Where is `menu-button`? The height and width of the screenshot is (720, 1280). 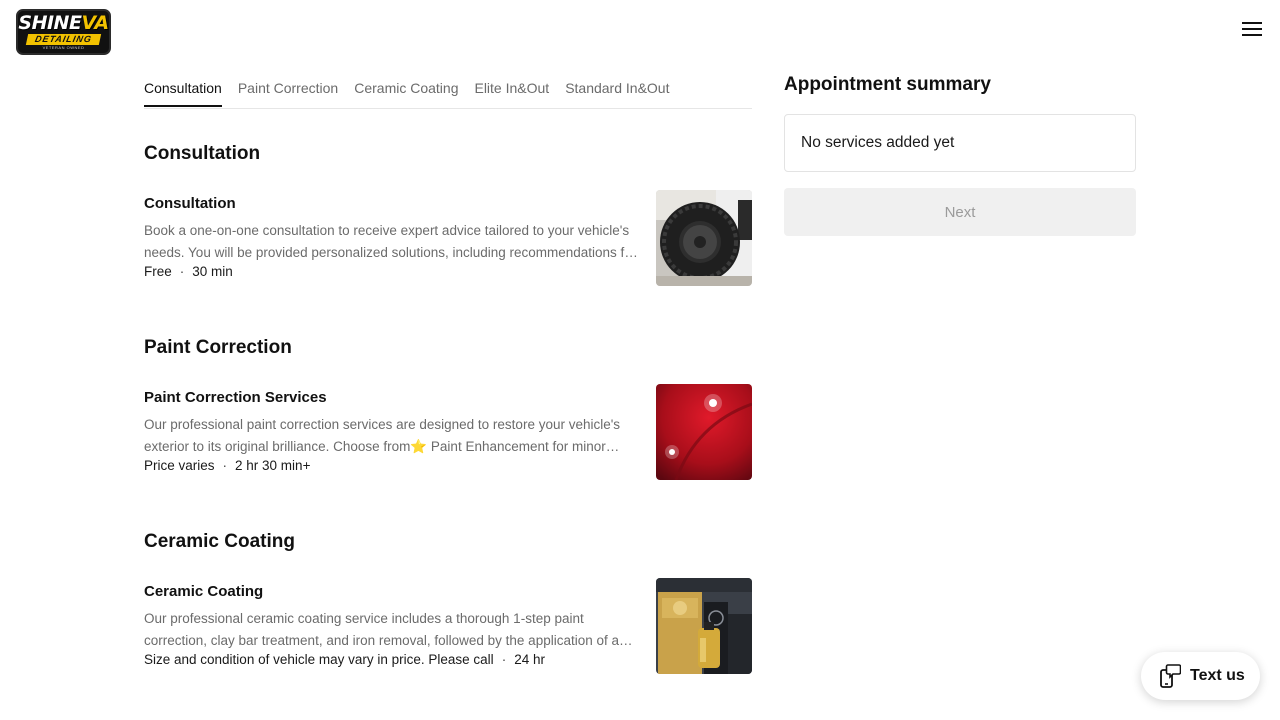
menu-button is located at coordinates (1252, 29).